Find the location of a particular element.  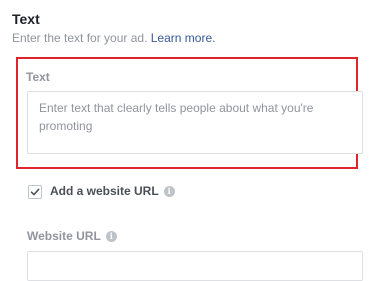

website-url-label: Website URL is located at coordinates (64, 236).